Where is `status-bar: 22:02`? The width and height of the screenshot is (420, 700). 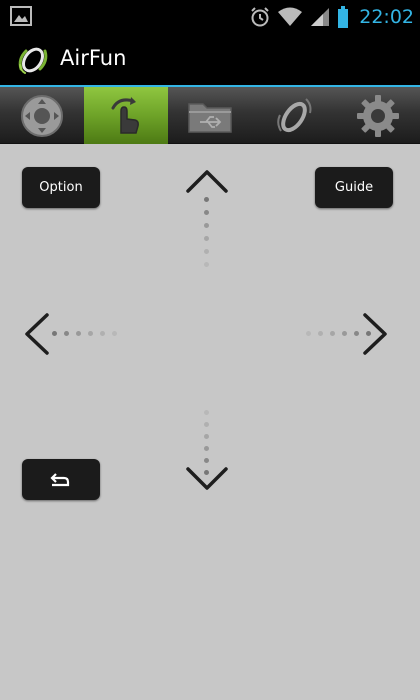 status-bar: 22:02 is located at coordinates (210, 17).